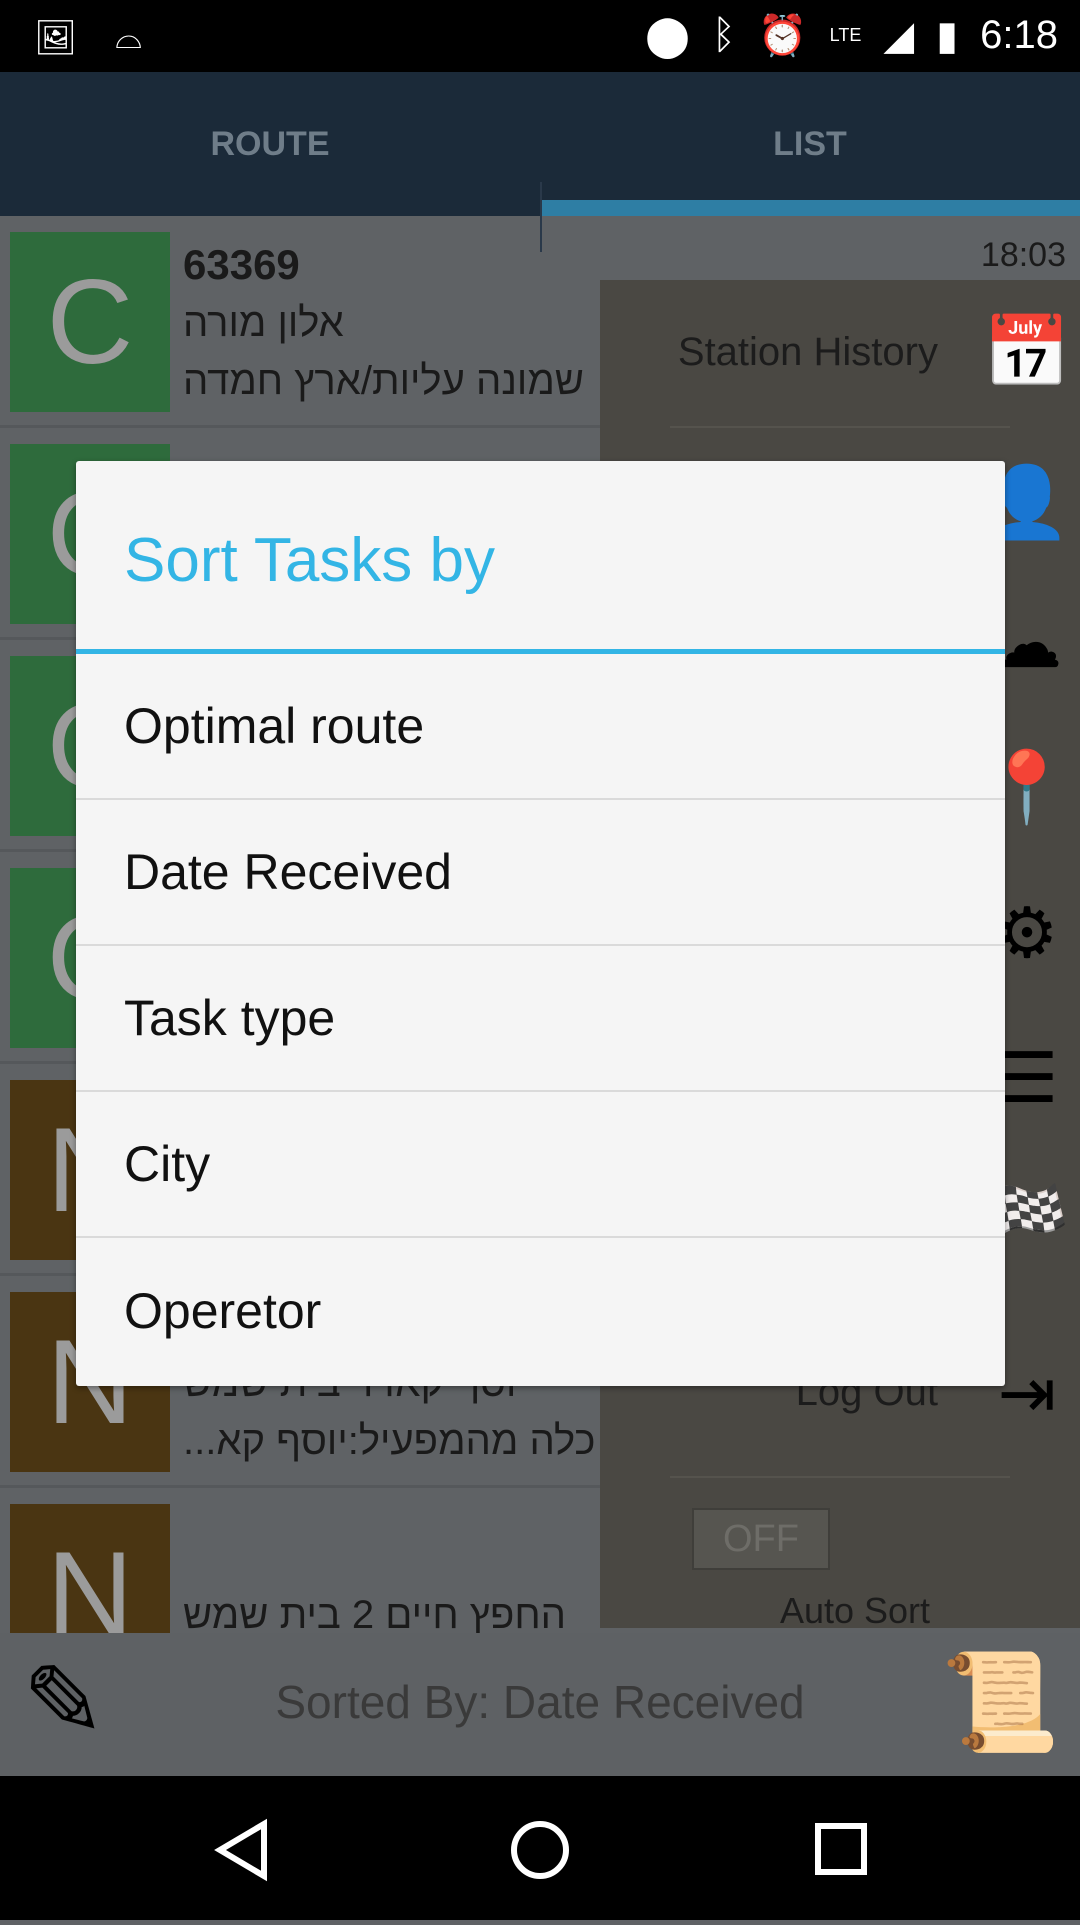  What do you see at coordinates (761, 1539) in the screenshot?
I see `auto-sort-toggle: OFF` at bounding box center [761, 1539].